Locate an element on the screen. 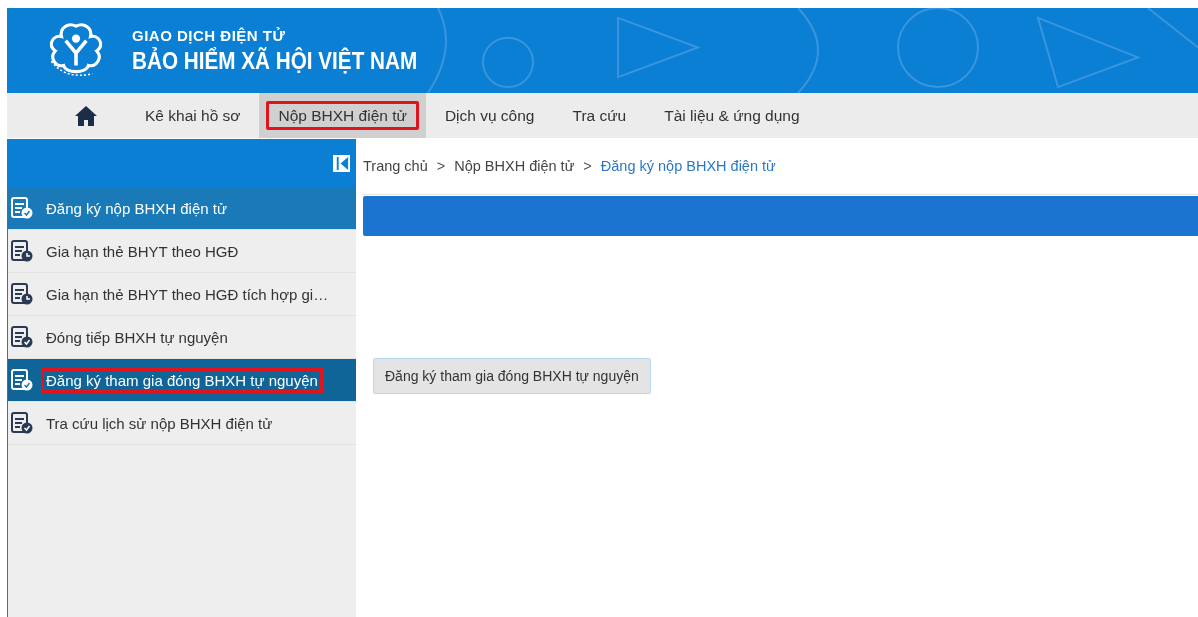 This screenshot has width=1198, height=617. breadcrumb-link: Đăng ký nộp BHXH điện tử is located at coordinates (688, 166).